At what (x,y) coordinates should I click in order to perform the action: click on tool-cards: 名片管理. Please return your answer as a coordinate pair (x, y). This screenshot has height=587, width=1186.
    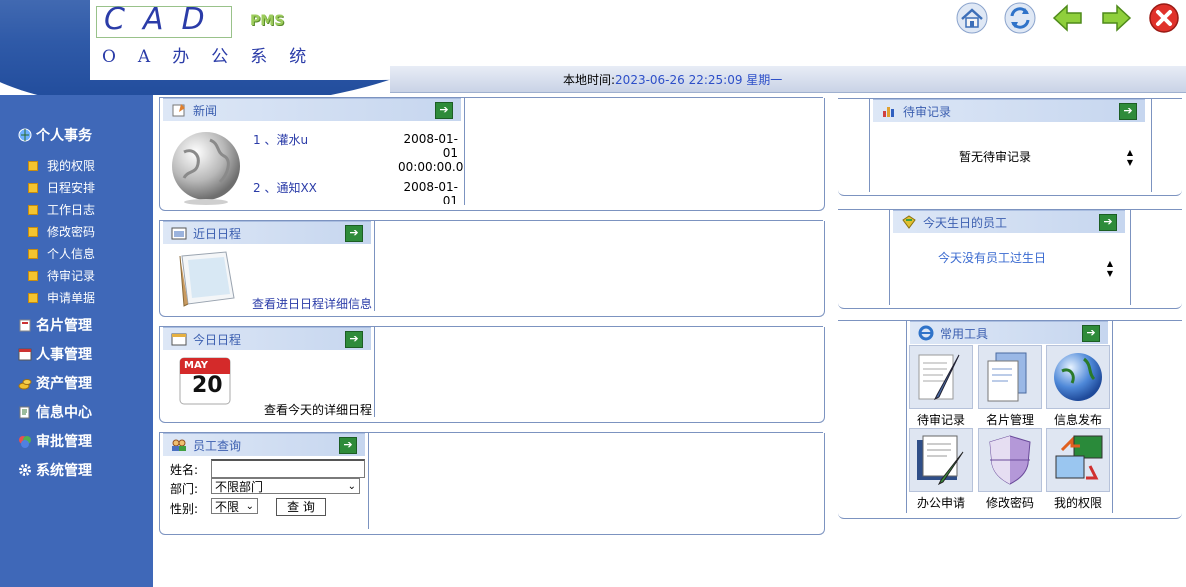
    Looking at the image, I should click on (1010, 386).